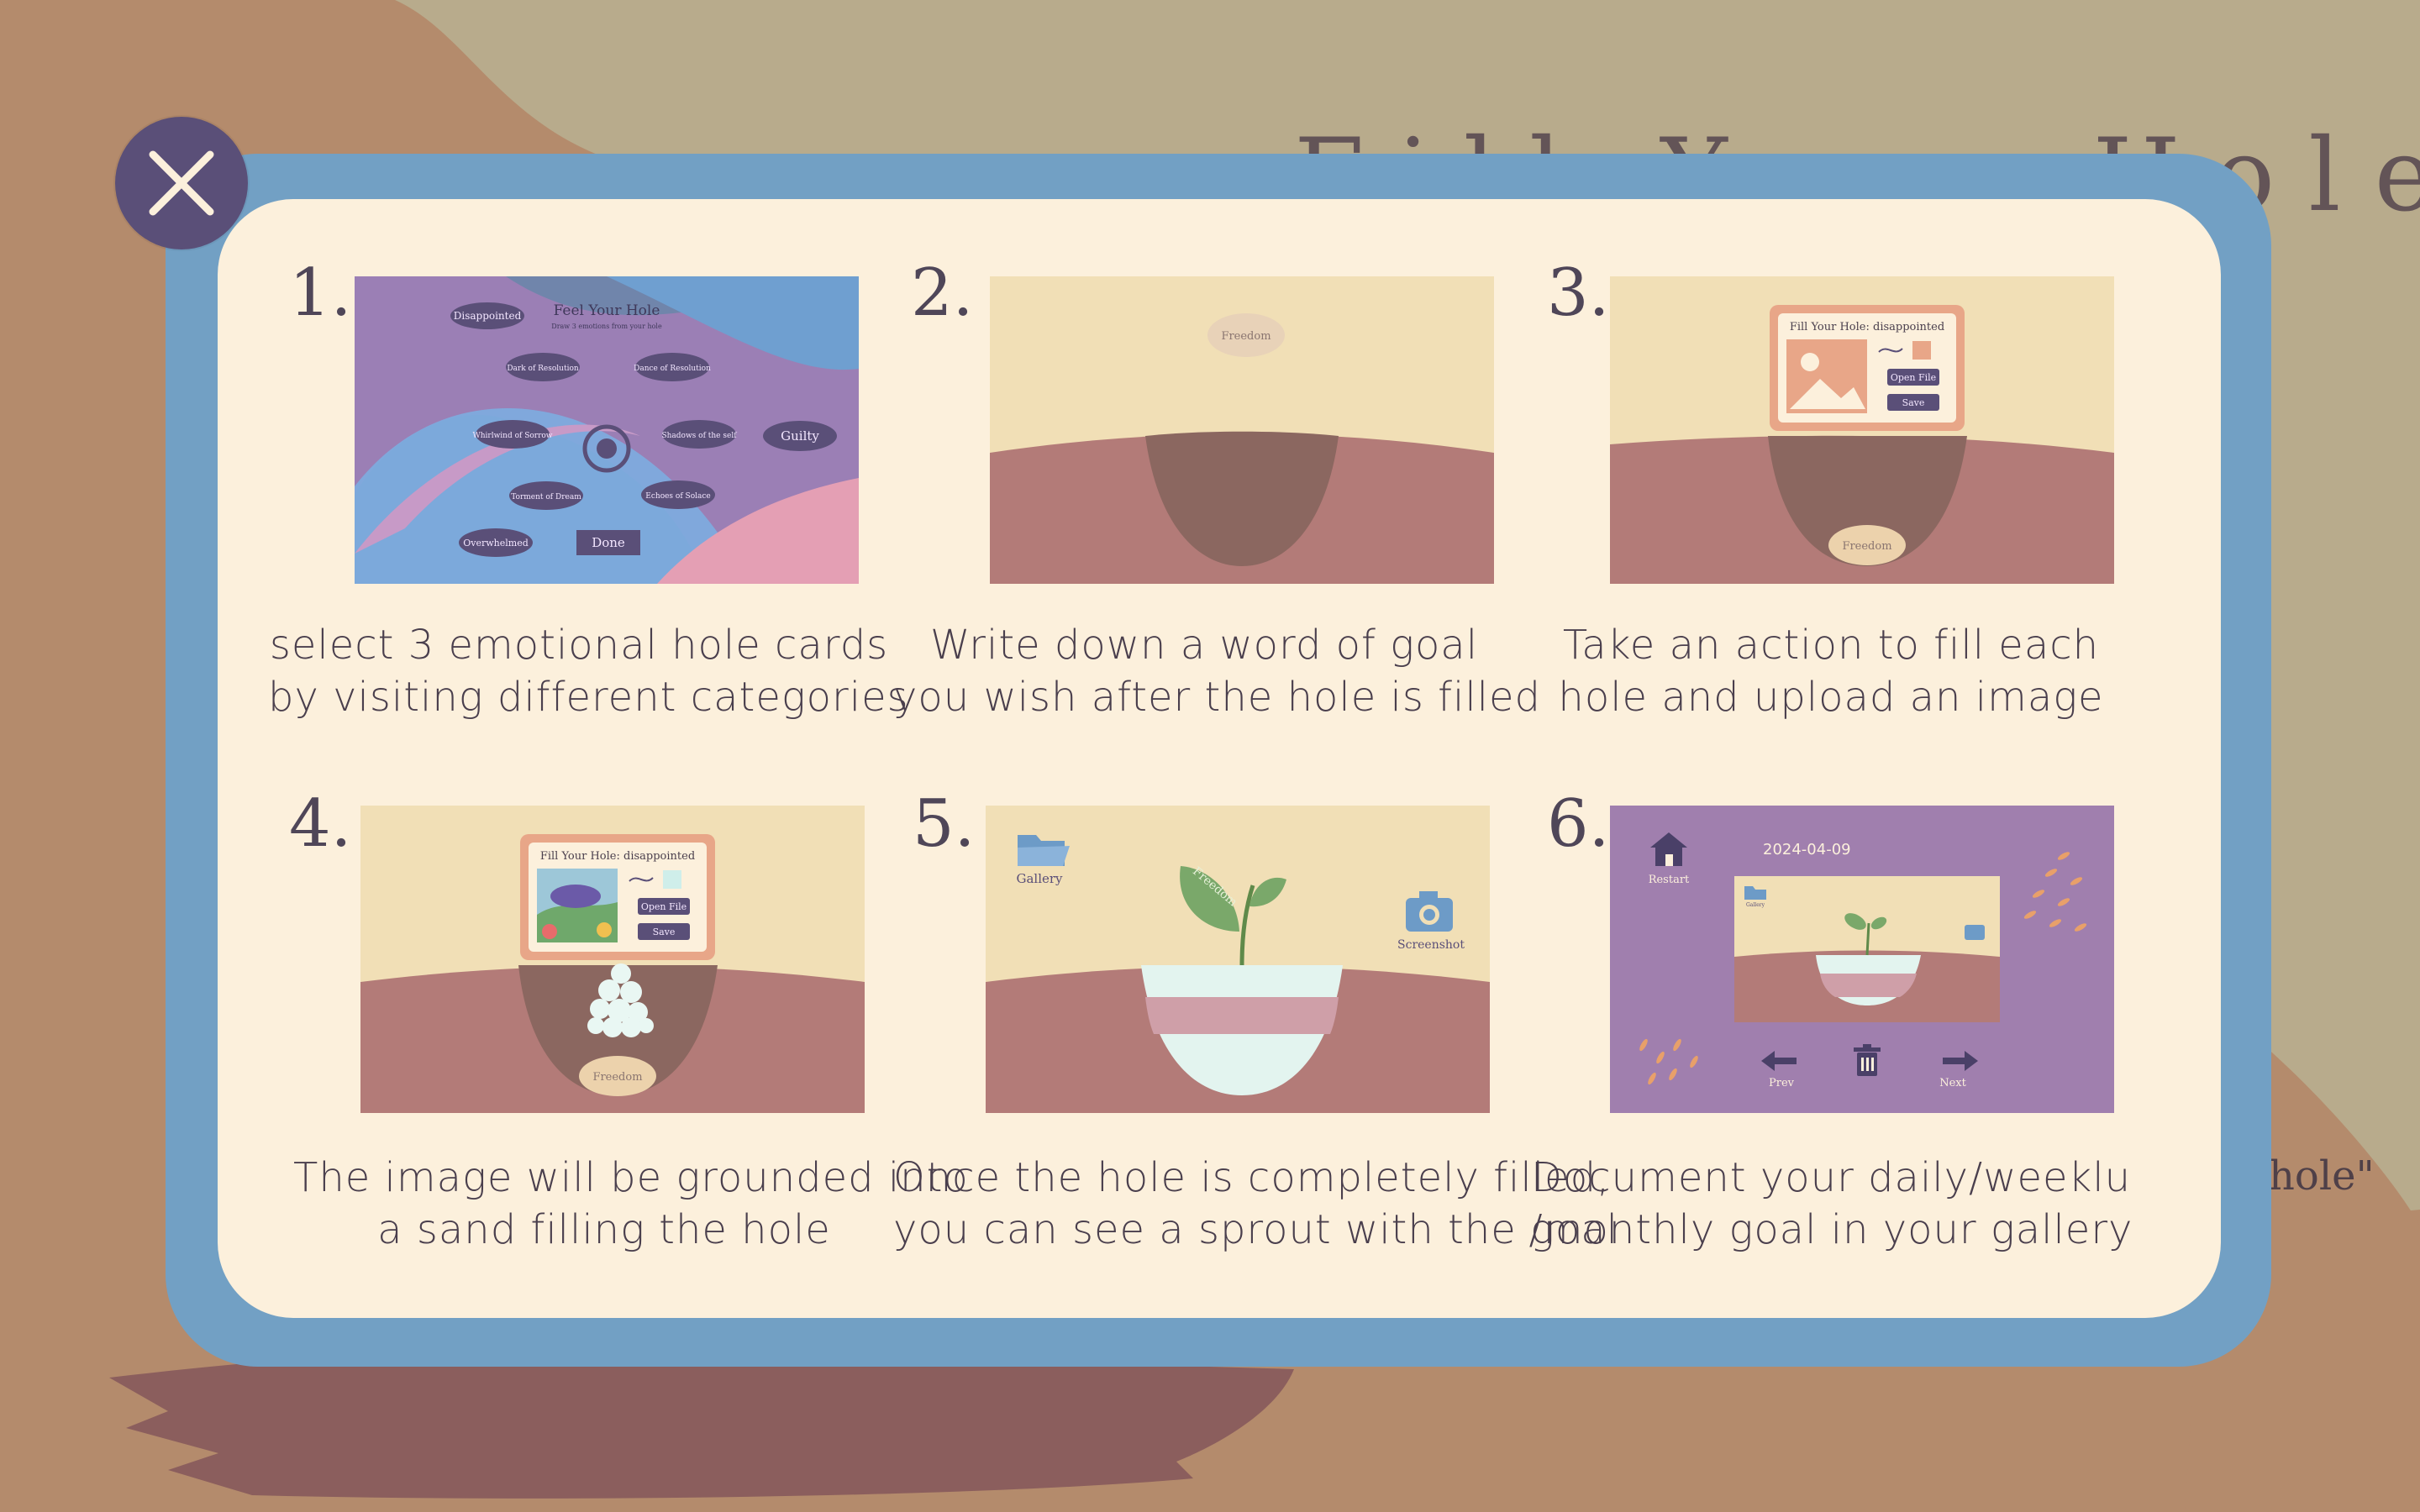  What do you see at coordinates (1807, 849) in the screenshot?
I see `svg-text: 2024-04-09` at bounding box center [1807, 849].